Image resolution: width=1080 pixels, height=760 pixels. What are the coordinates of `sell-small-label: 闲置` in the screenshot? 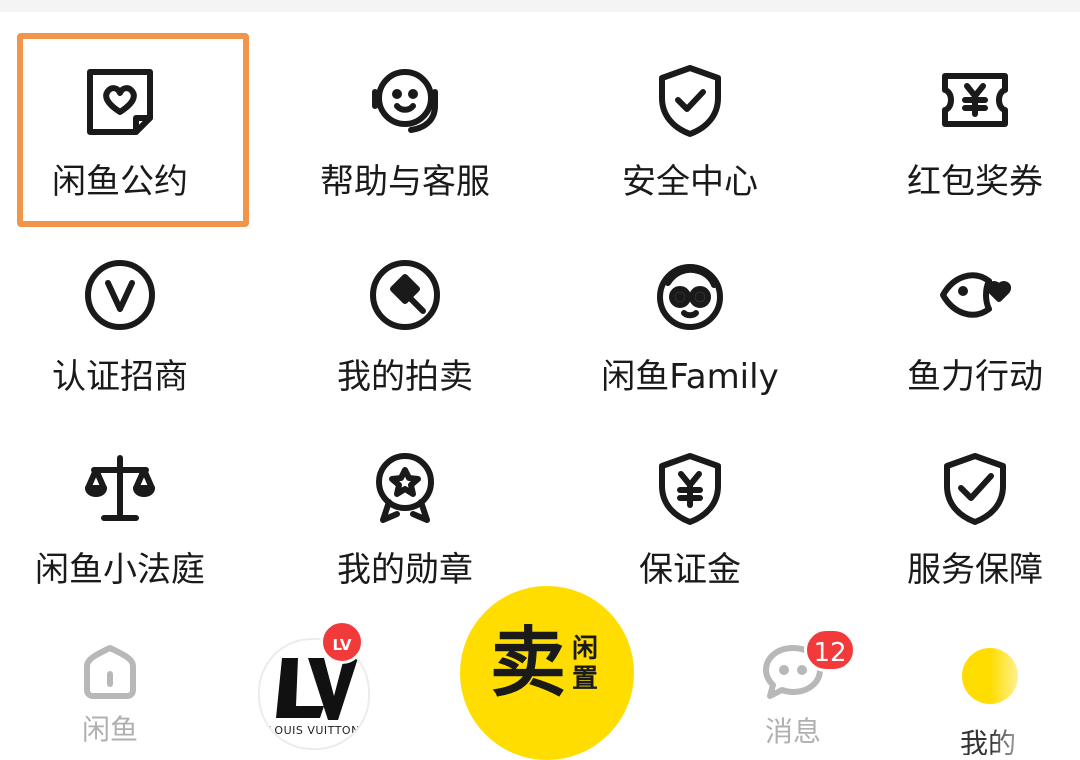 It's located at (585, 664).